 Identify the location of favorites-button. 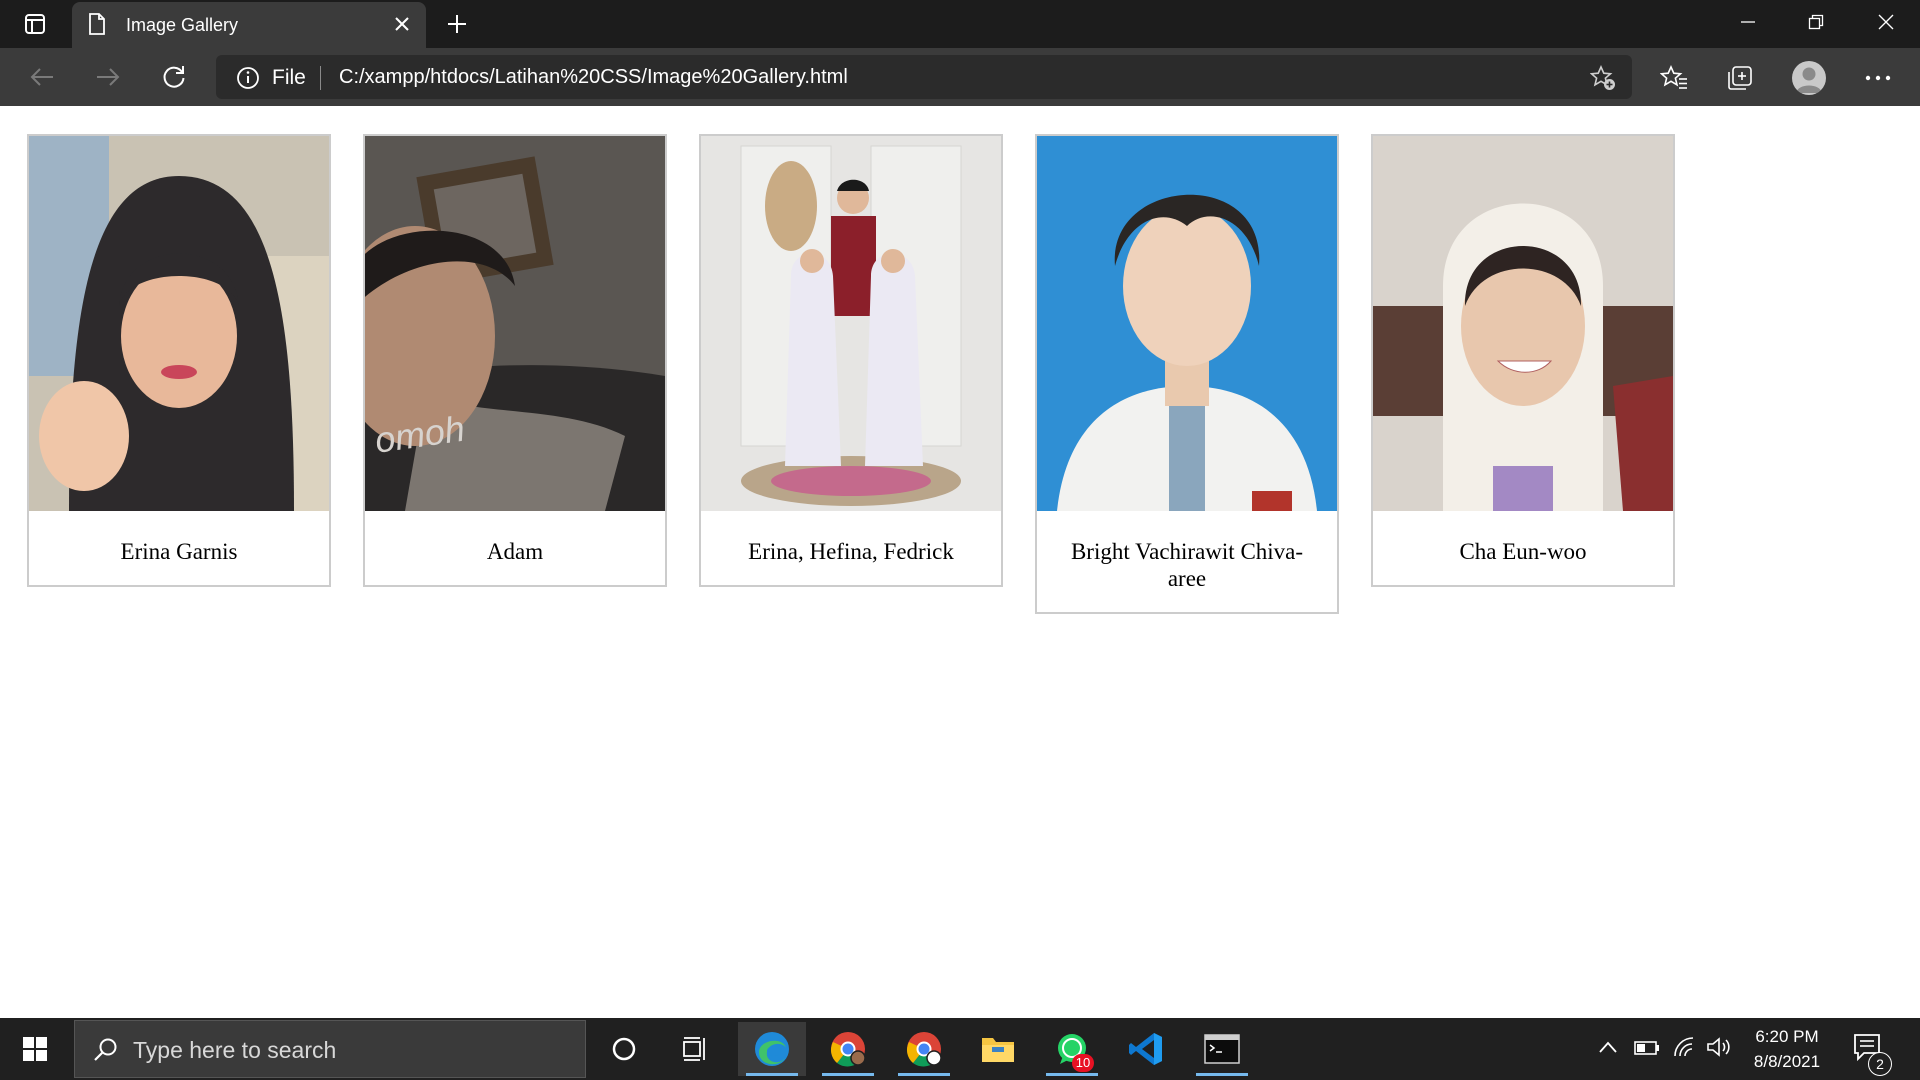
(1674, 78).